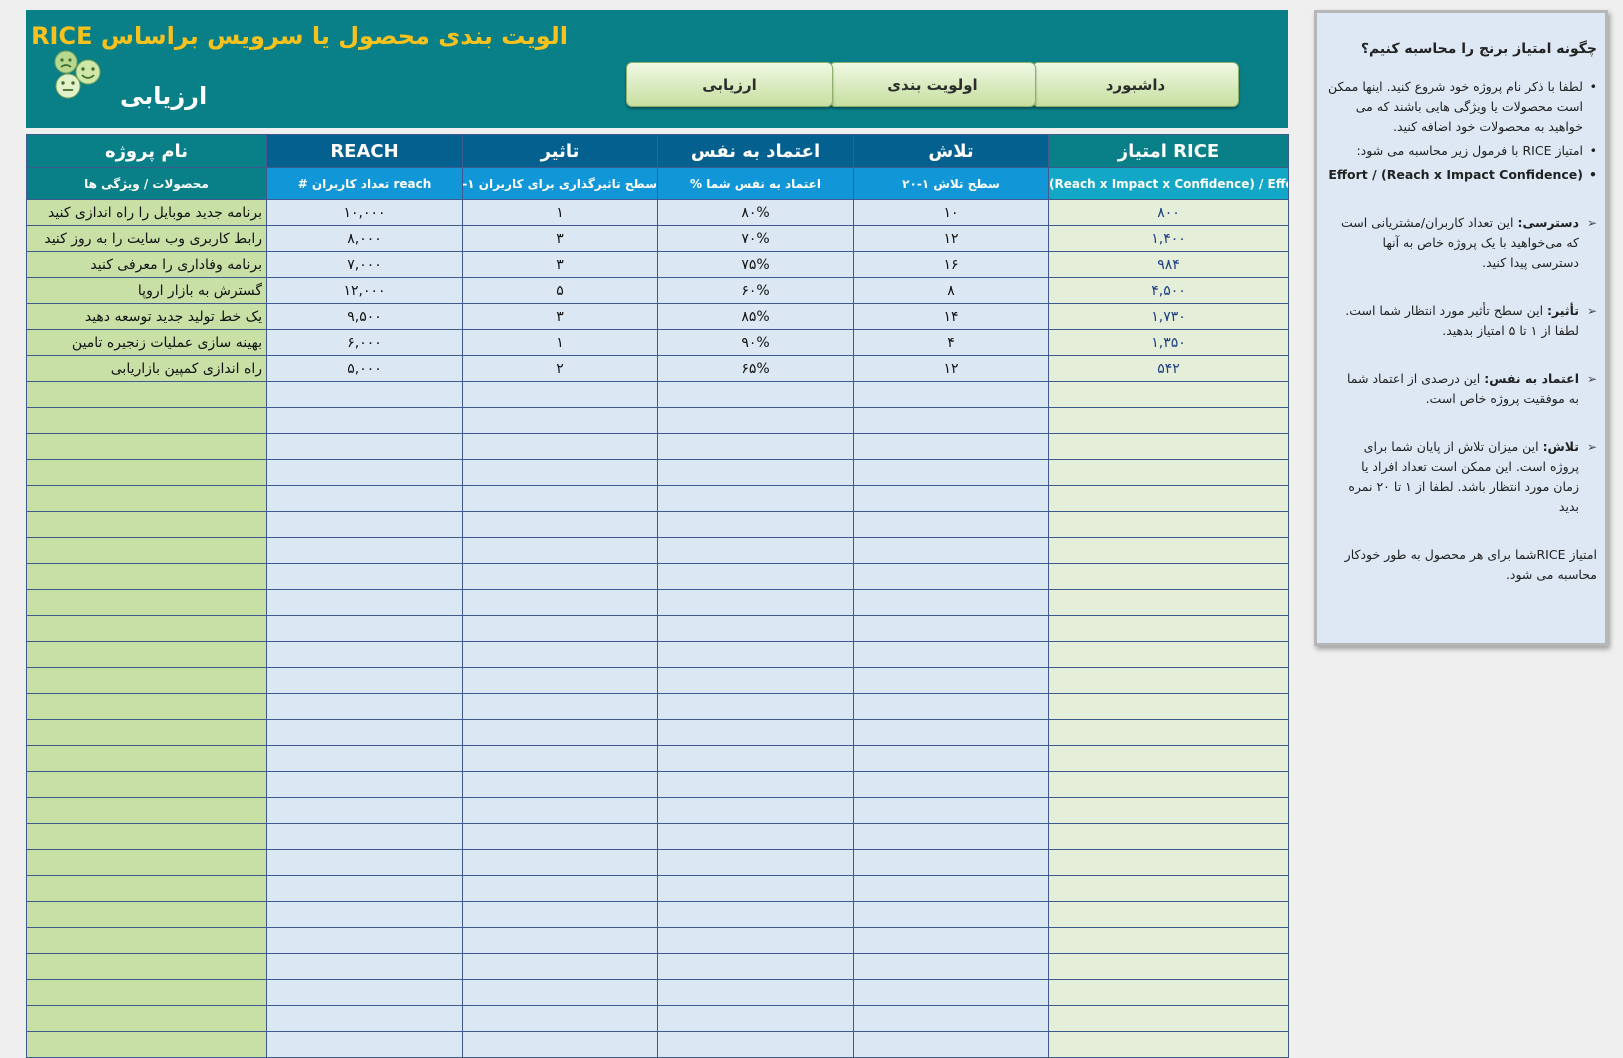 Image resolution: width=1623 pixels, height=1058 pixels. What do you see at coordinates (755, 212) in the screenshot?
I see `cell-confidence: ۸۰%` at bounding box center [755, 212].